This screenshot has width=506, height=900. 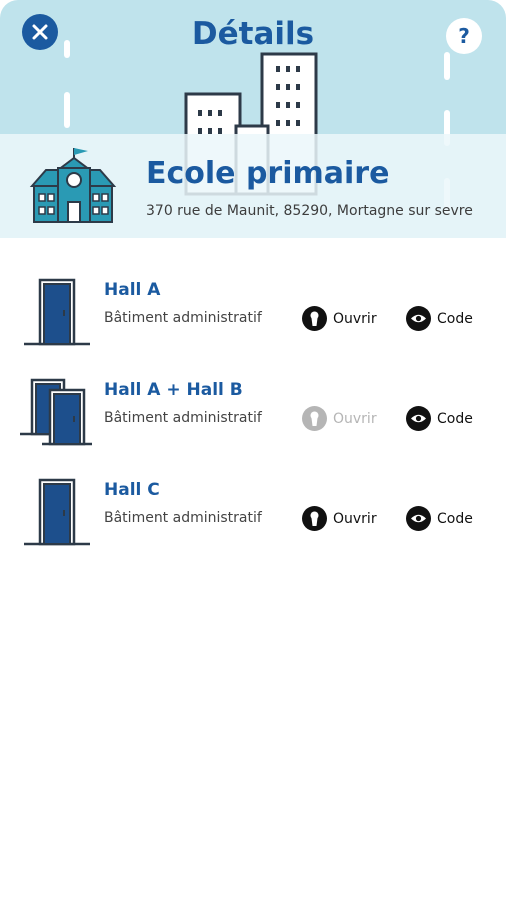 What do you see at coordinates (268, 173) in the screenshot?
I see `place-name: Ecole primaire` at bounding box center [268, 173].